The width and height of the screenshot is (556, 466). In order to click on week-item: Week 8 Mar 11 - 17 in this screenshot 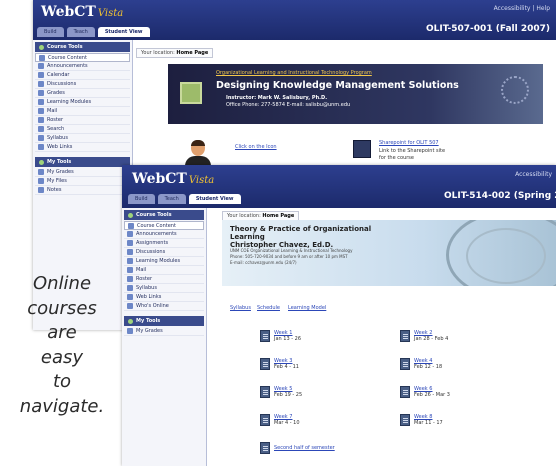, I will do `click(421, 420)`.